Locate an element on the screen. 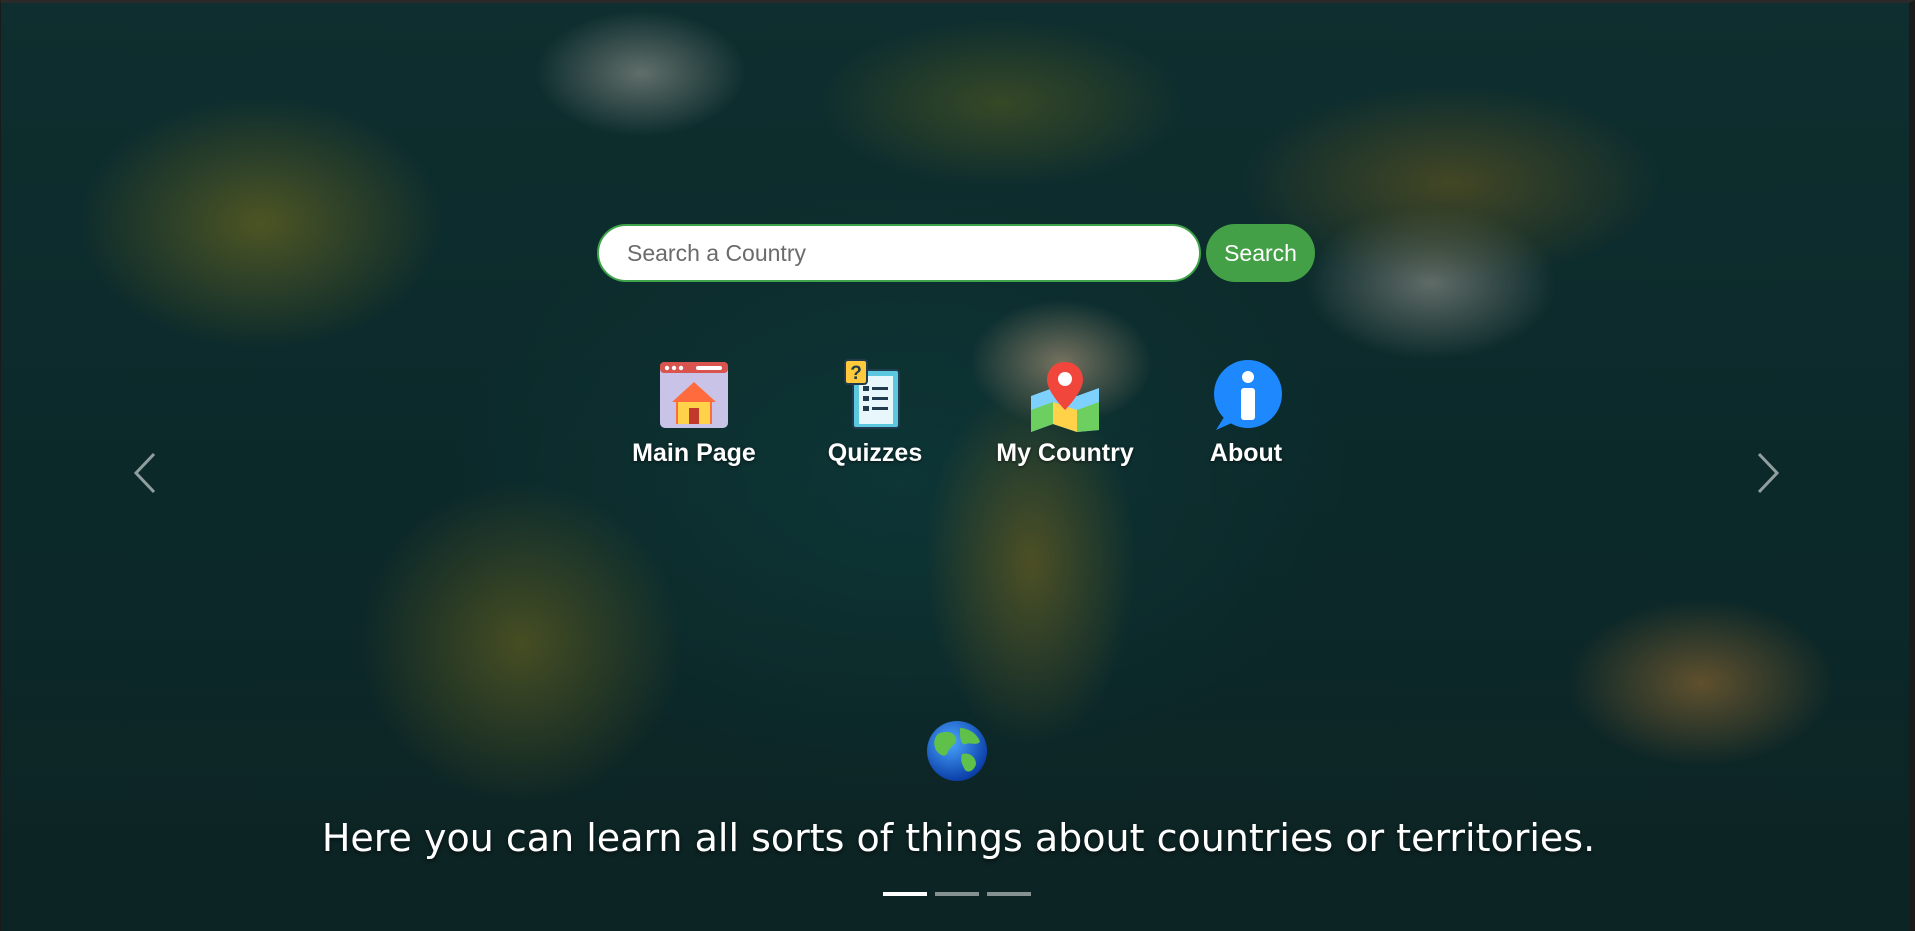 This screenshot has height=931, width=1915. map-pin-icon is located at coordinates (1065, 397).